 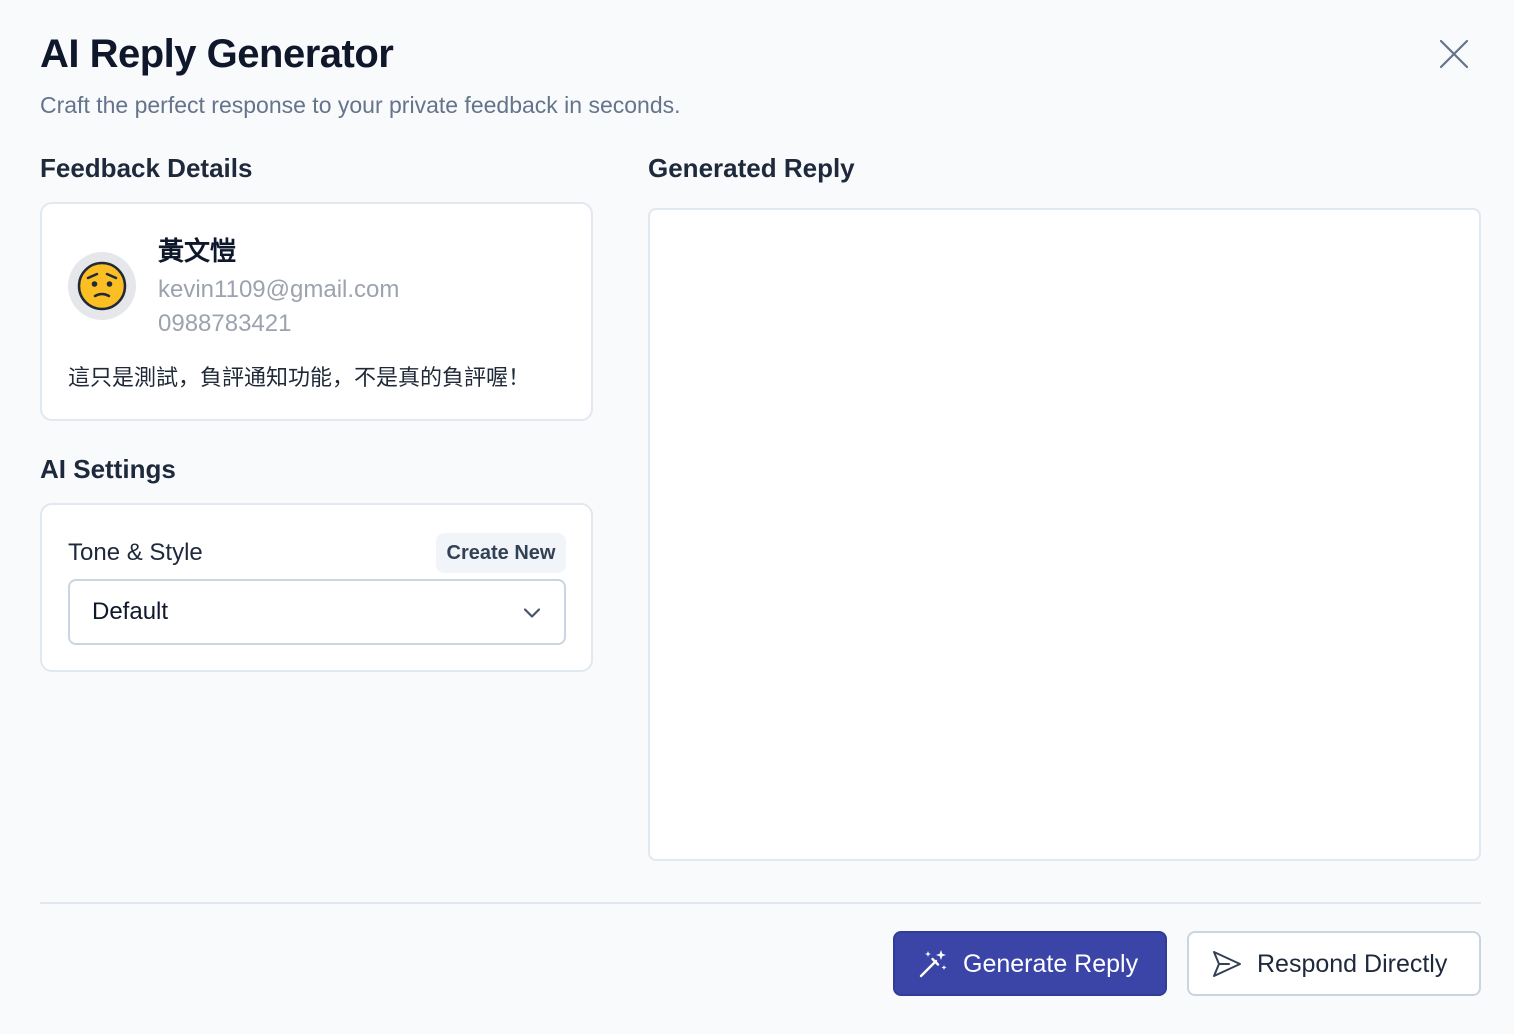 What do you see at coordinates (146, 168) in the screenshot?
I see `feedback-details-heading: Feedback Details` at bounding box center [146, 168].